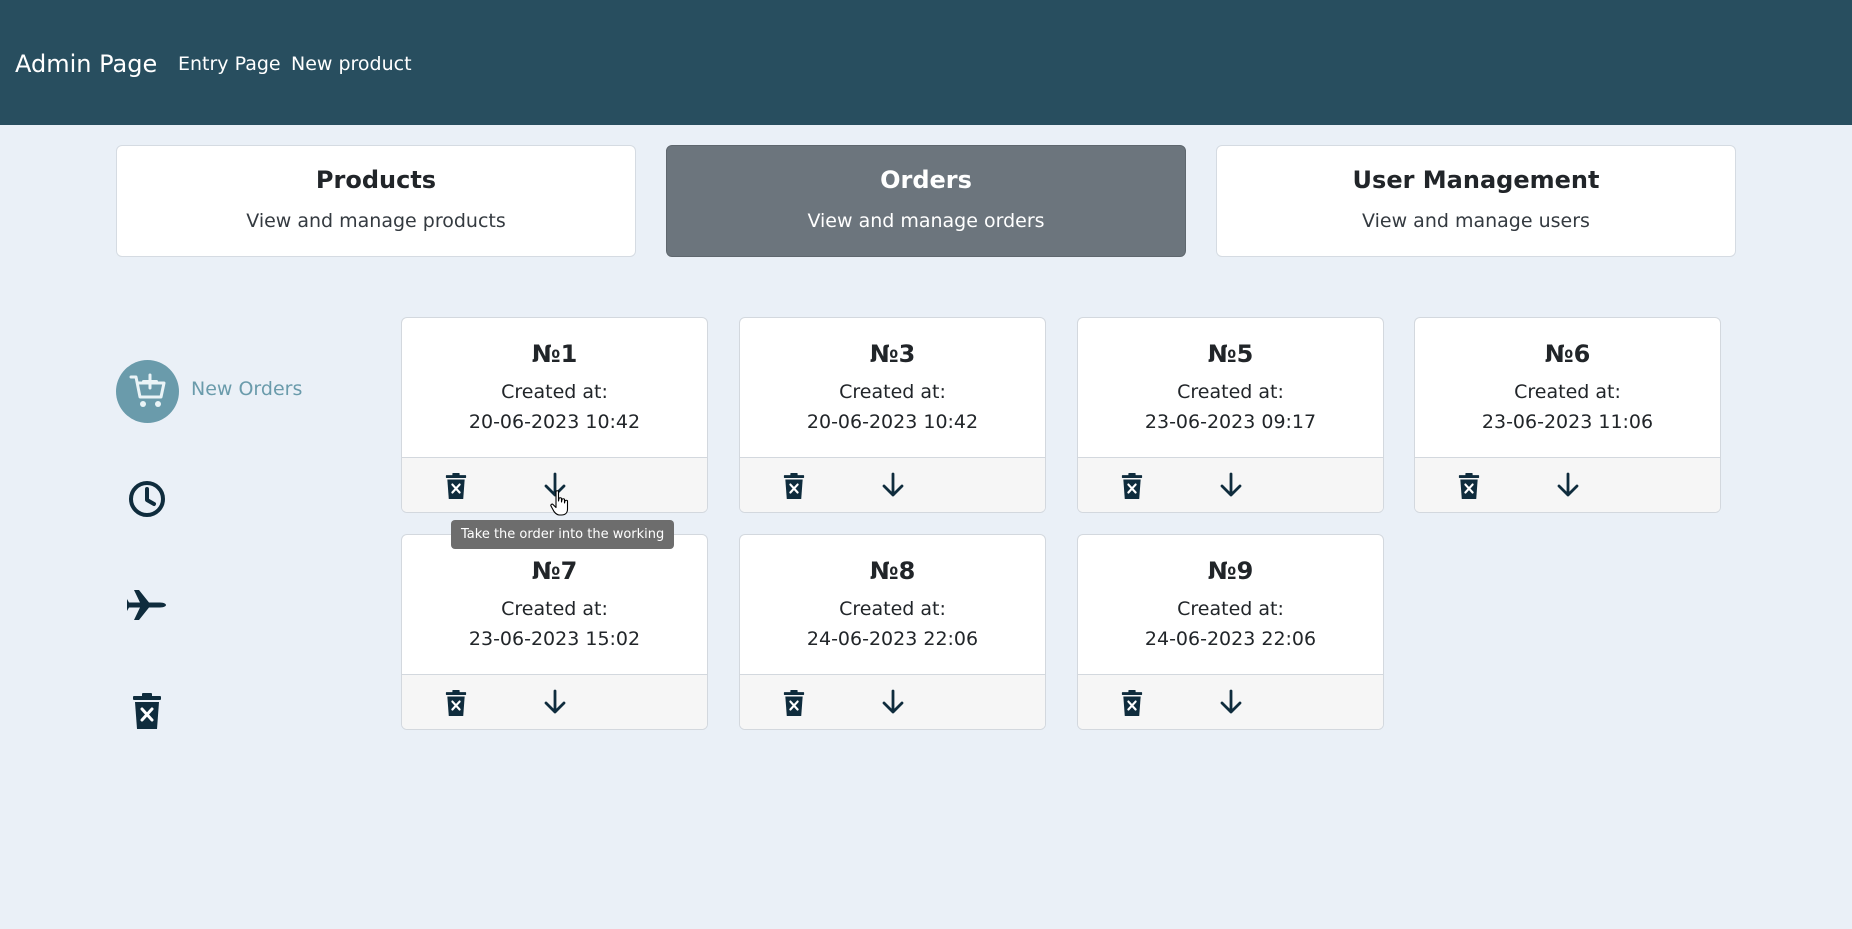 The image size is (1852, 929). What do you see at coordinates (554, 354) in the screenshot?
I see `order-number: №1` at bounding box center [554, 354].